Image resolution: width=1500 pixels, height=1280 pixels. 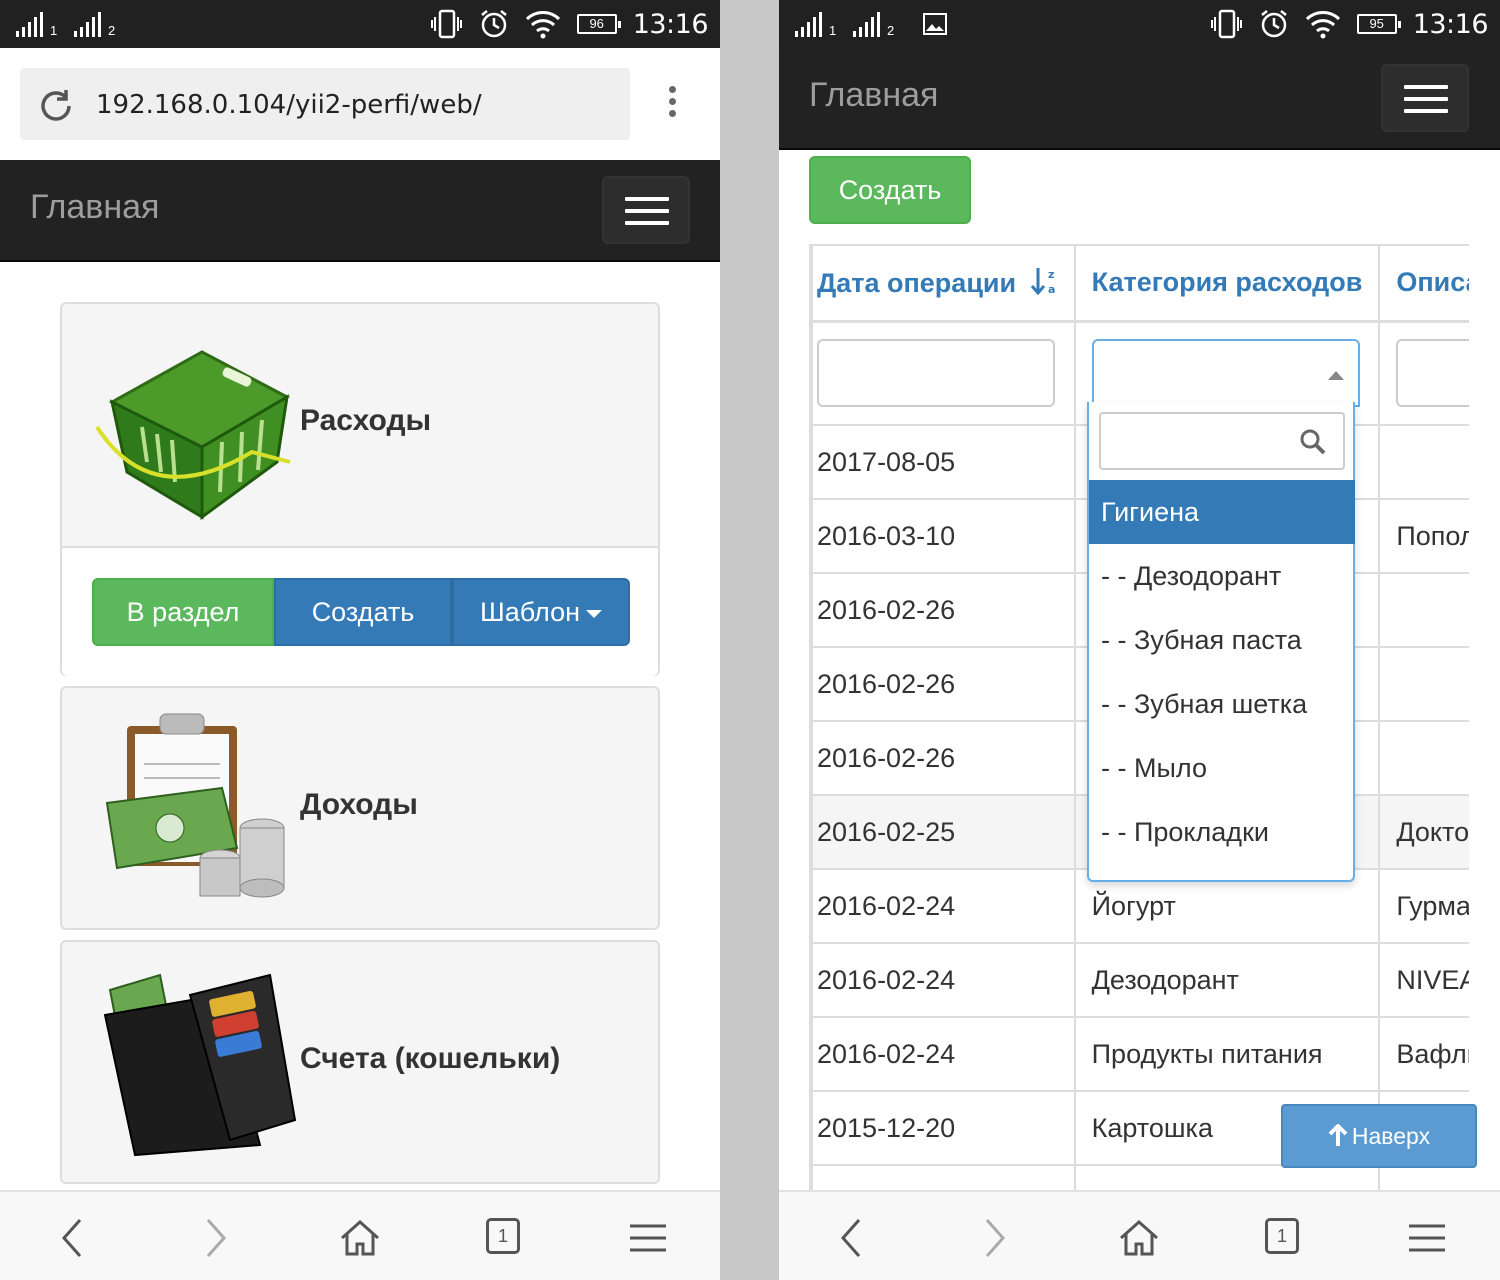 What do you see at coordinates (1313, 442) in the screenshot?
I see `search-icon` at bounding box center [1313, 442].